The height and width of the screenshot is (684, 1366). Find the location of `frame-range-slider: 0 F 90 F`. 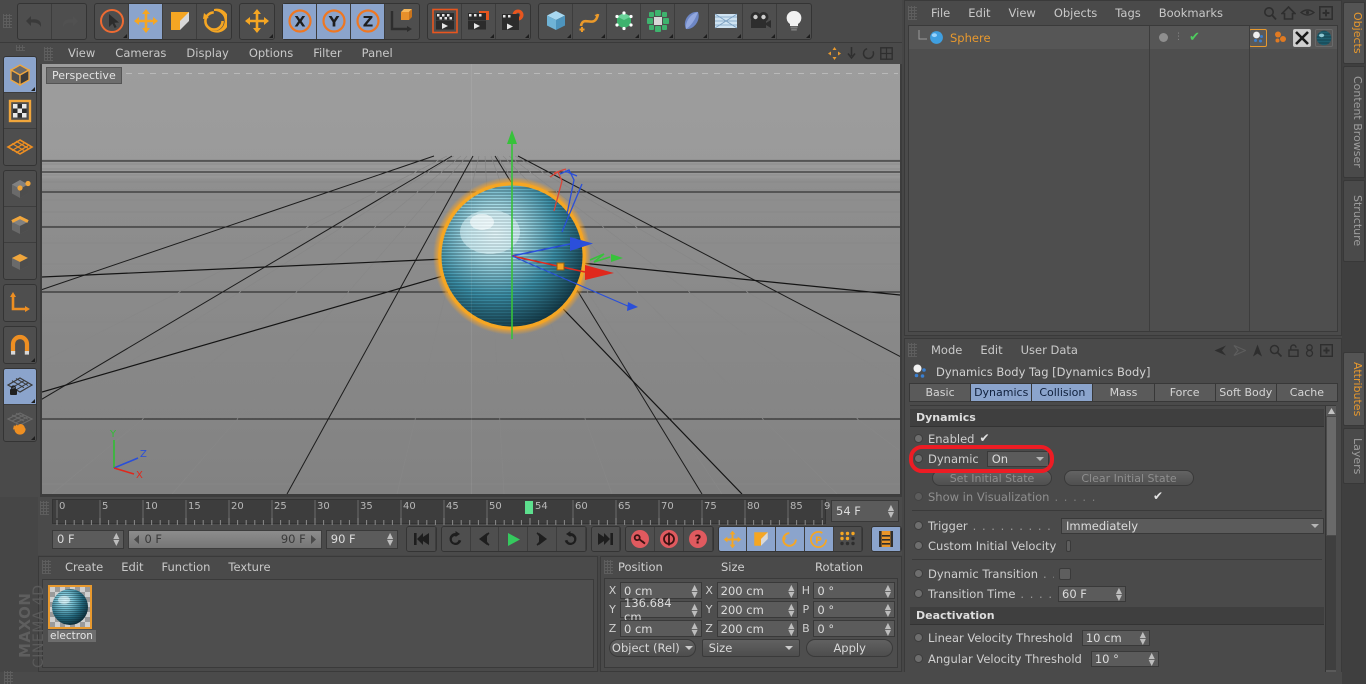

frame-range-slider: 0 F 90 F is located at coordinates (225, 539).